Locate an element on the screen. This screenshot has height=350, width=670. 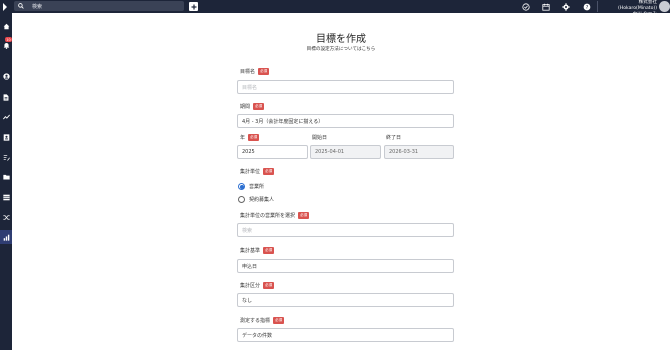
search-icon is located at coordinates (23, 6).